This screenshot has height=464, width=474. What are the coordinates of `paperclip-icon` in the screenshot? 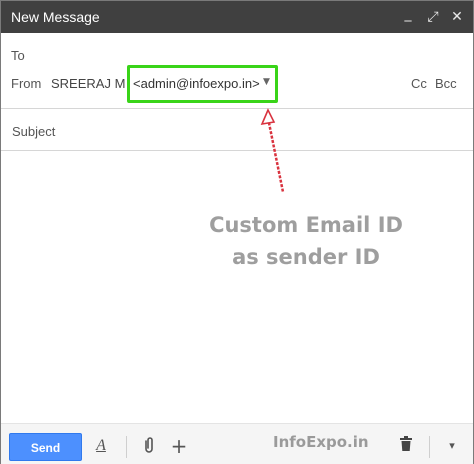 It's located at (149, 446).